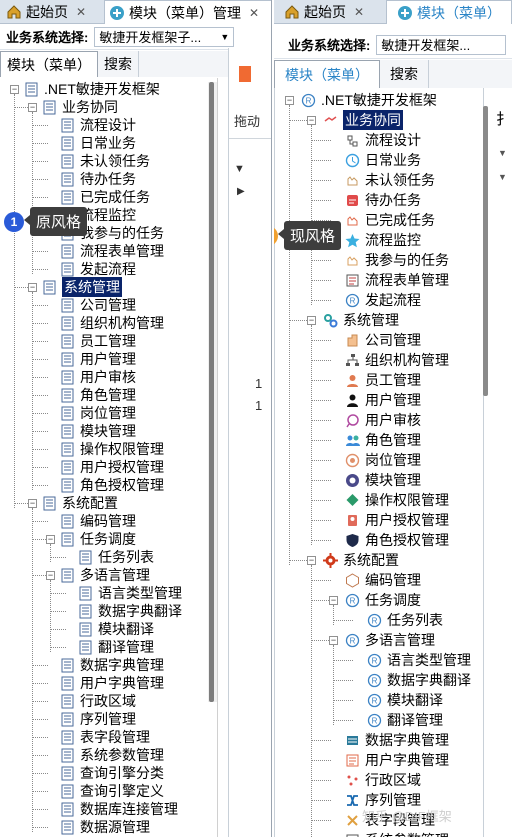 Image resolution: width=512 pixels, height=837 pixels. Describe the element at coordinates (105, 575) in the screenshot. I see `tree-node: 多语言管理` at that location.